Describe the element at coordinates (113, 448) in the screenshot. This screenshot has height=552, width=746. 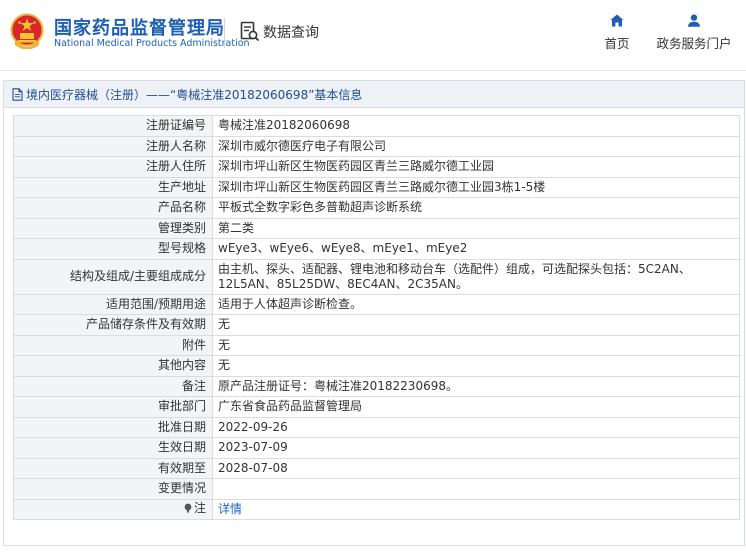
I see `field-label: 生效日期` at that location.